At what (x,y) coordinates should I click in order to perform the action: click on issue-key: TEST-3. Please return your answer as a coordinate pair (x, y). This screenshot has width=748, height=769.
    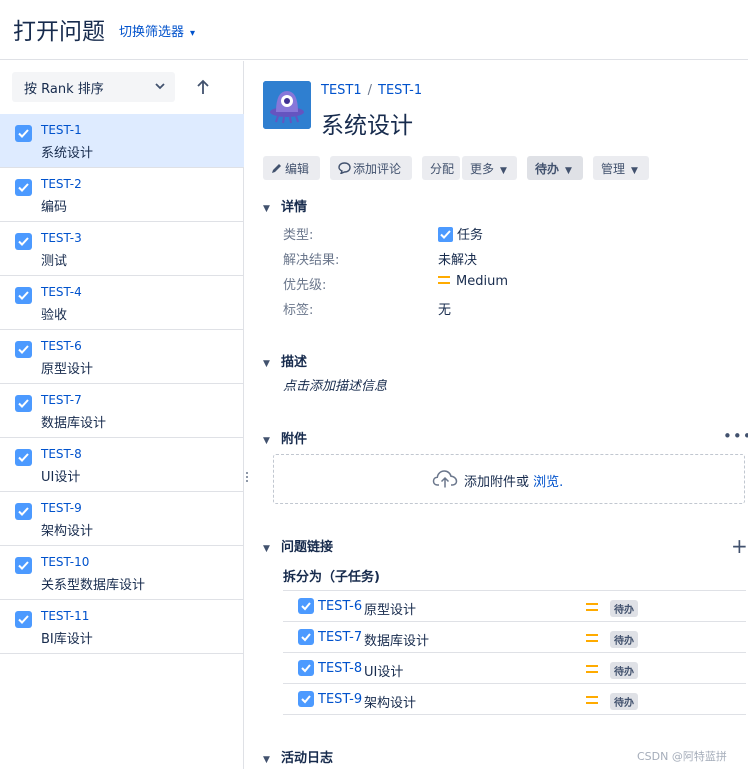
    Looking at the image, I should click on (61, 238).